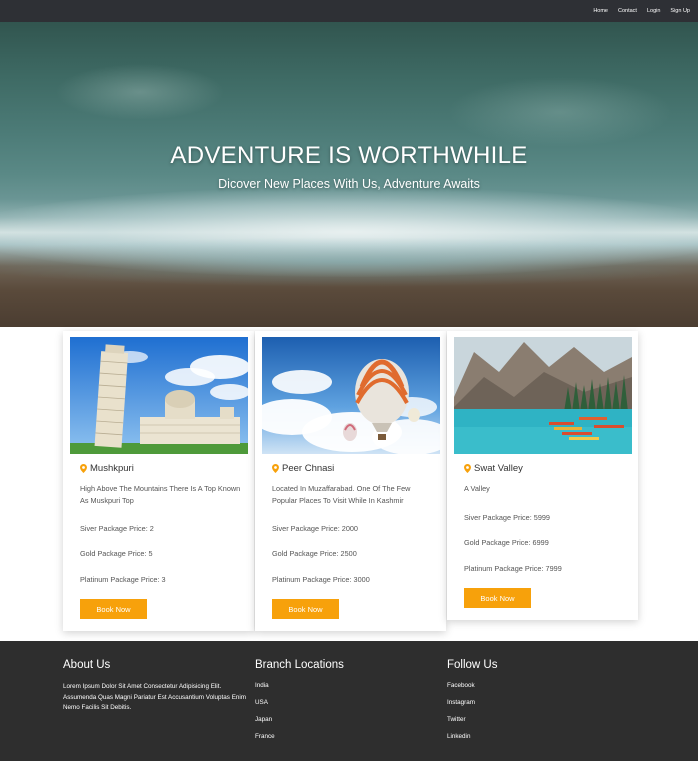  I want to click on social-link-linkedin: Linkedin, so click(458, 736).